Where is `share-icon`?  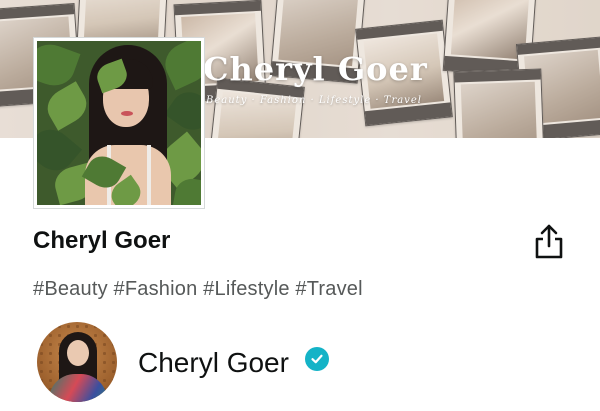
share-icon is located at coordinates (549, 241).